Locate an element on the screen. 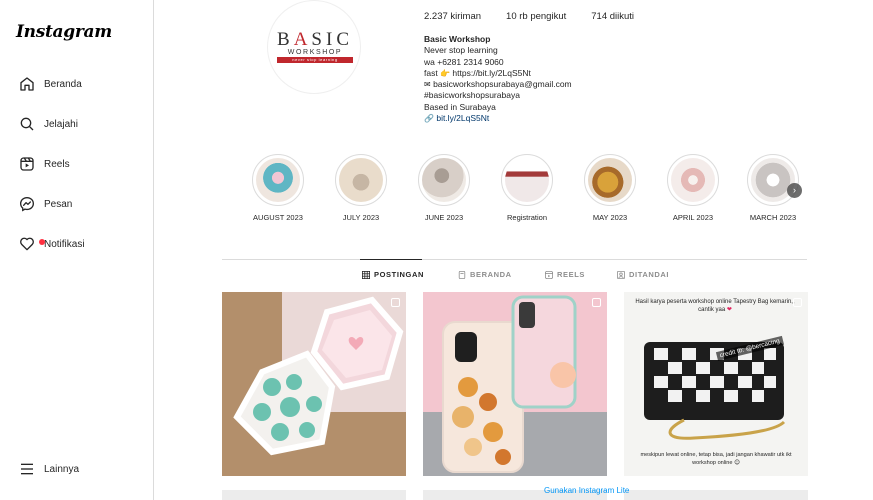  tab-reels: REELS is located at coordinates (565, 274).